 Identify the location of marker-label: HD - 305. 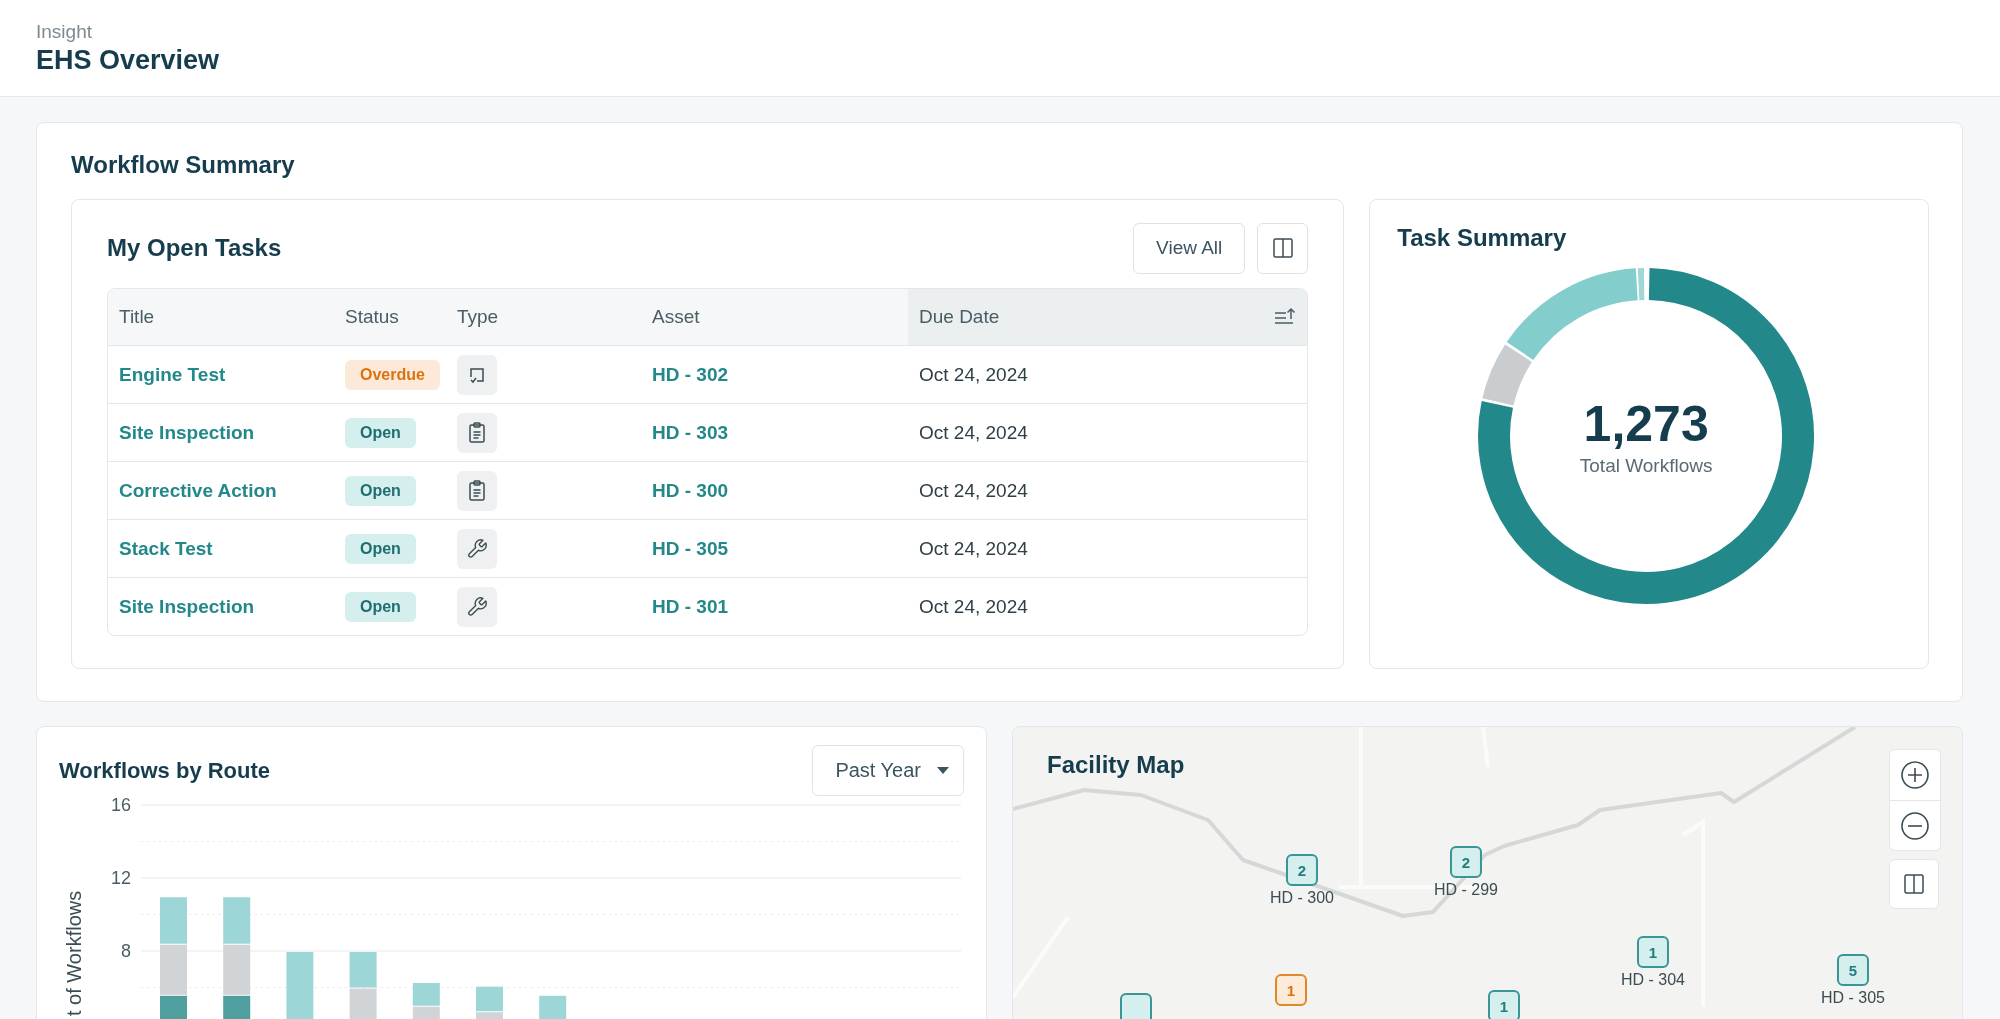
(1853, 998).